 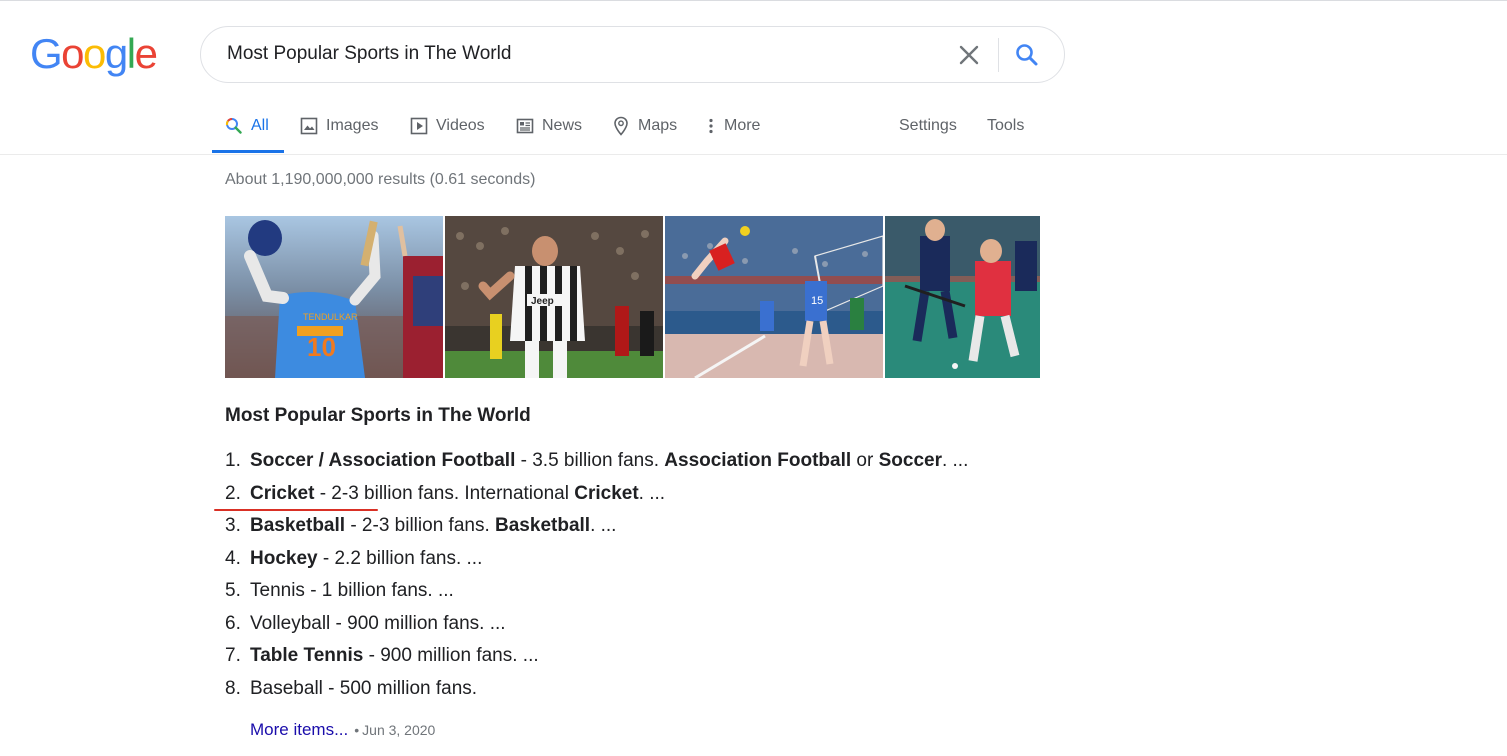 What do you see at coordinates (998, 55) in the screenshot?
I see `search-divider` at bounding box center [998, 55].